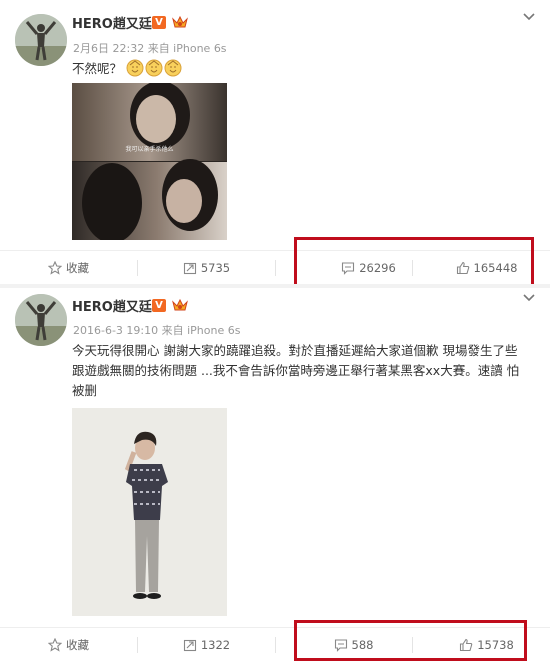  I want to click on post-text-line: 跟遊戲無關的技術問題 ...我不會告訴你當時旁邊正舉行著某黑客xx大賽。速讀 怕, so click(296, 370).